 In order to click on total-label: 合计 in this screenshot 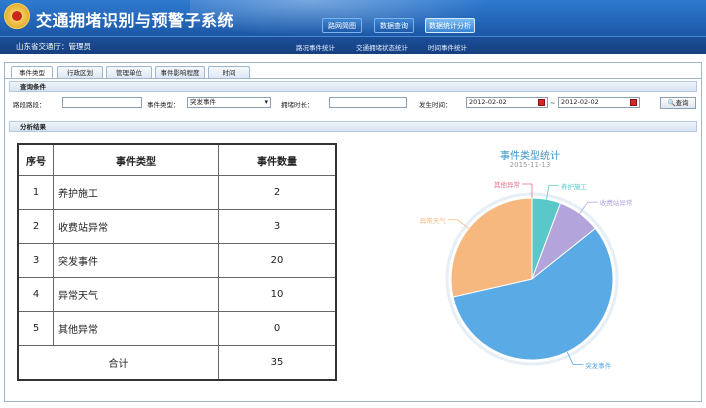, I will do `click(118, 363)`.